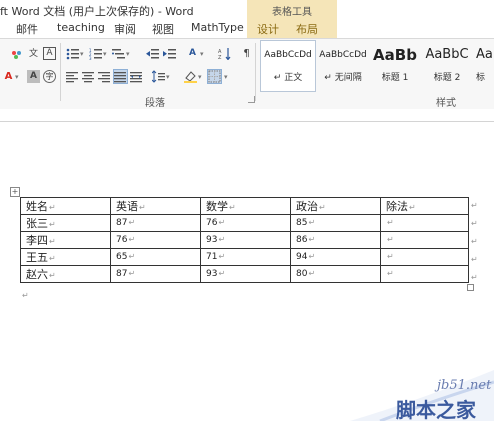  Describe the element at coordinates (251, 99) in the screenshot. I see `paragraph-launcher-icon` at that location.